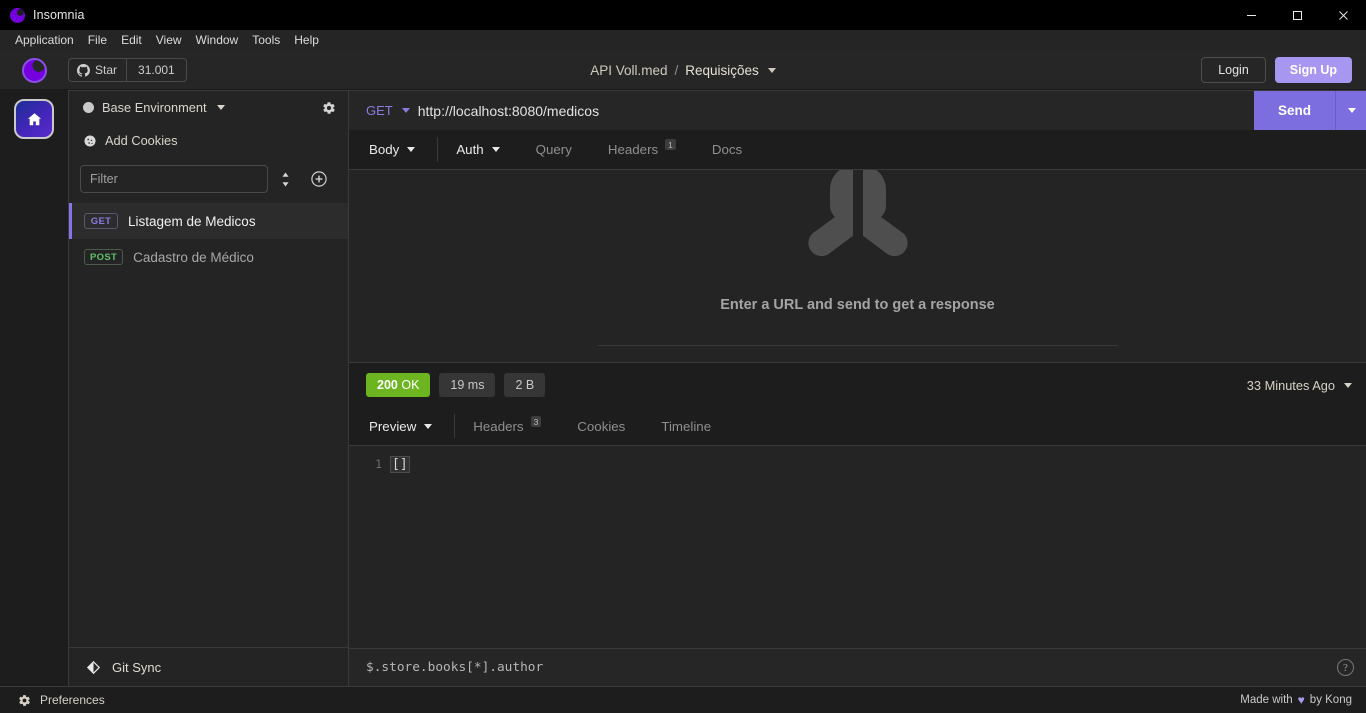  What do you see at coordinates (683, 699) in the screenshot?
I see `status-bar: Preferences Made with ♥ by Kong` at bounding box center [683, 699].